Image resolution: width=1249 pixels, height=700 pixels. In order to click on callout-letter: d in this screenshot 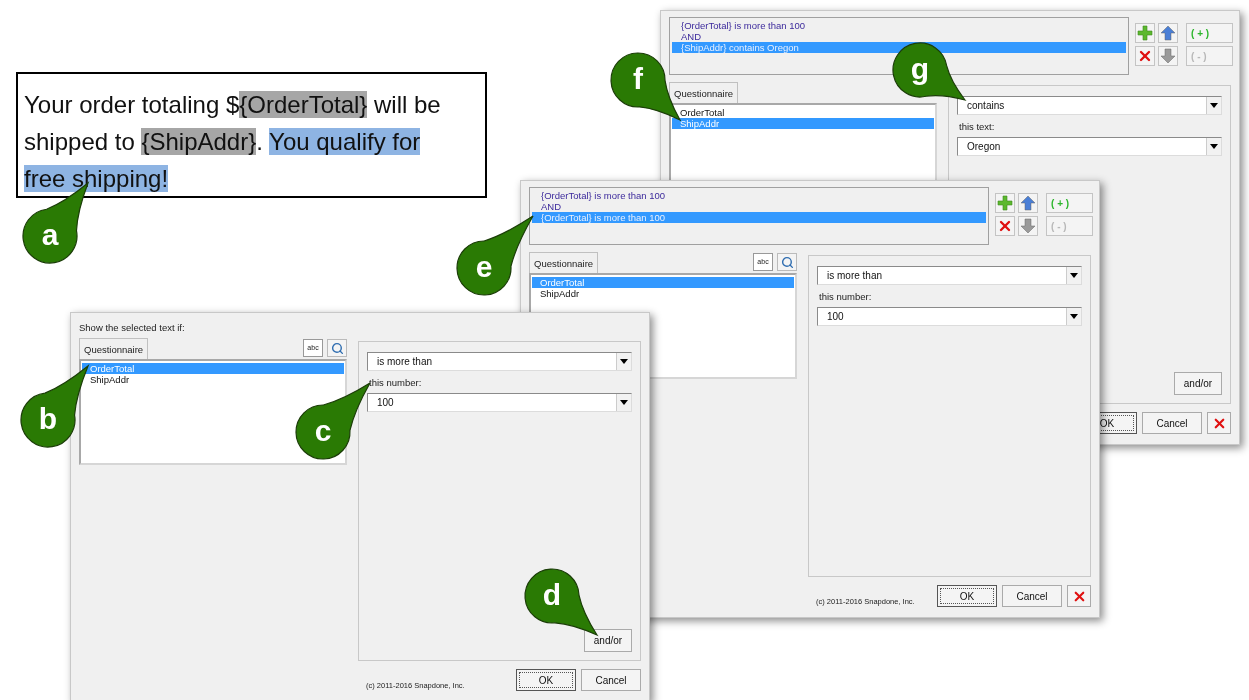, I will do `click(552, 595)`.